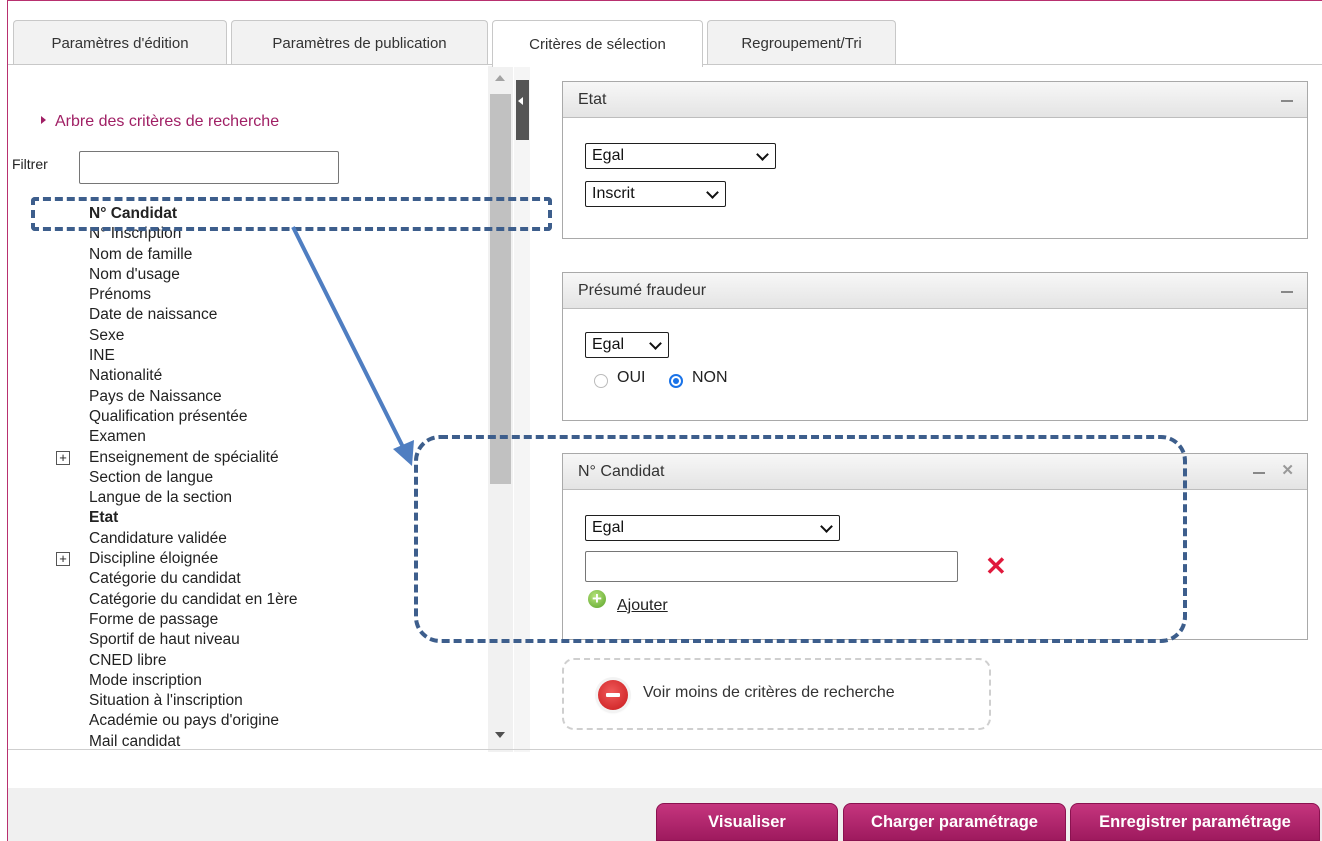 The width and height of the screenshot is (1322, 841). I want to click on annotation-arrow, so click(352, 346).